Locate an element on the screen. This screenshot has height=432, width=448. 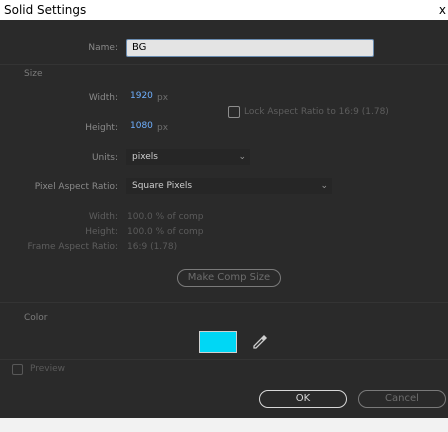
width-label: Width: is located at coordinates (103, 98).